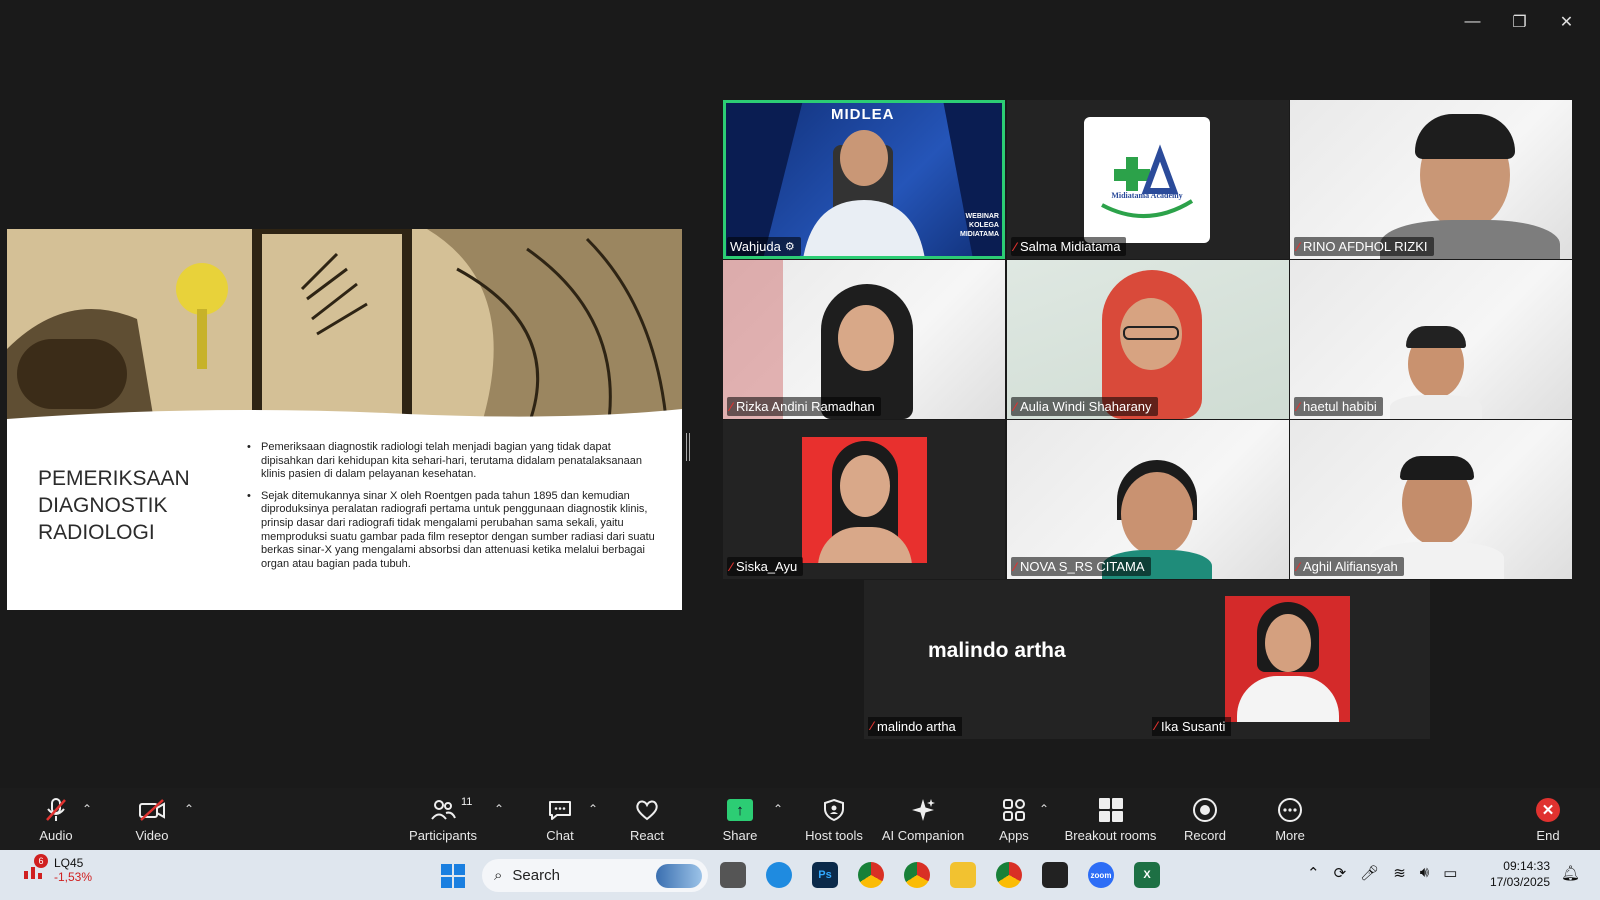  What do you see at coordinates (1450, 873) in the screenshot?
I see `battery-icon: ▭` at bounding box center [1450, 873].